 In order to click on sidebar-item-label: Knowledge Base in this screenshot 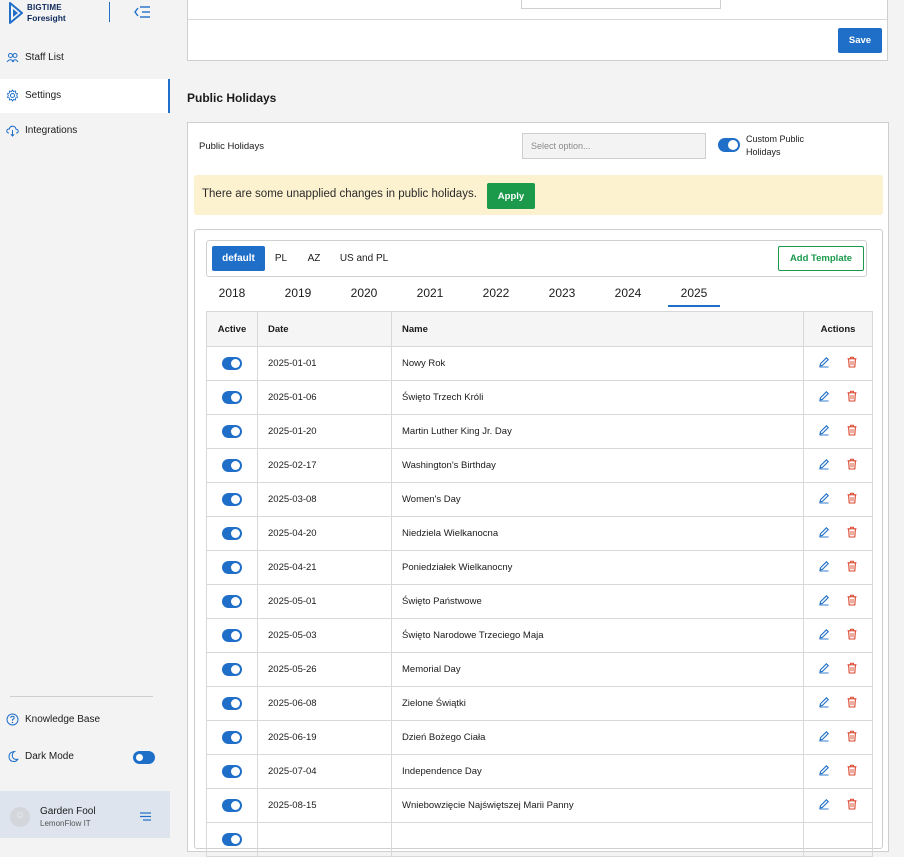, I will do `click(63, 719)`.